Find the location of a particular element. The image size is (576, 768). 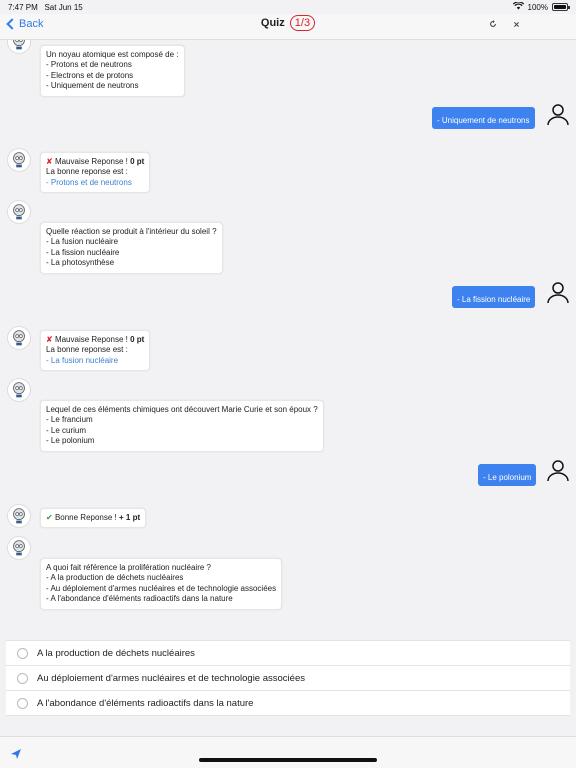

quiz-progress: 1/3 is located at coordinates (302, 23).